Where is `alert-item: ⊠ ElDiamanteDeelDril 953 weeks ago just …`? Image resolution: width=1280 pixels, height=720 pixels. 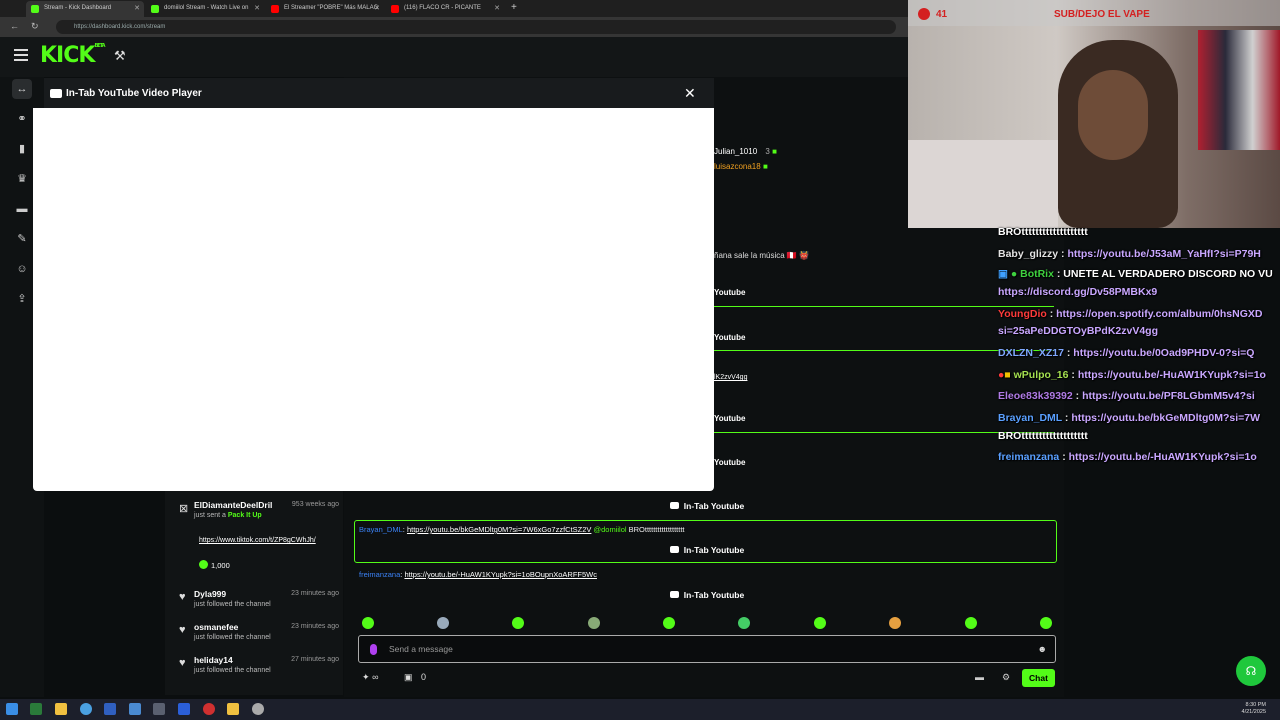 alert-item: ⊠ ElDiamanteDeelDril 953 weeks ago just … is located at coordinates (259, 535).